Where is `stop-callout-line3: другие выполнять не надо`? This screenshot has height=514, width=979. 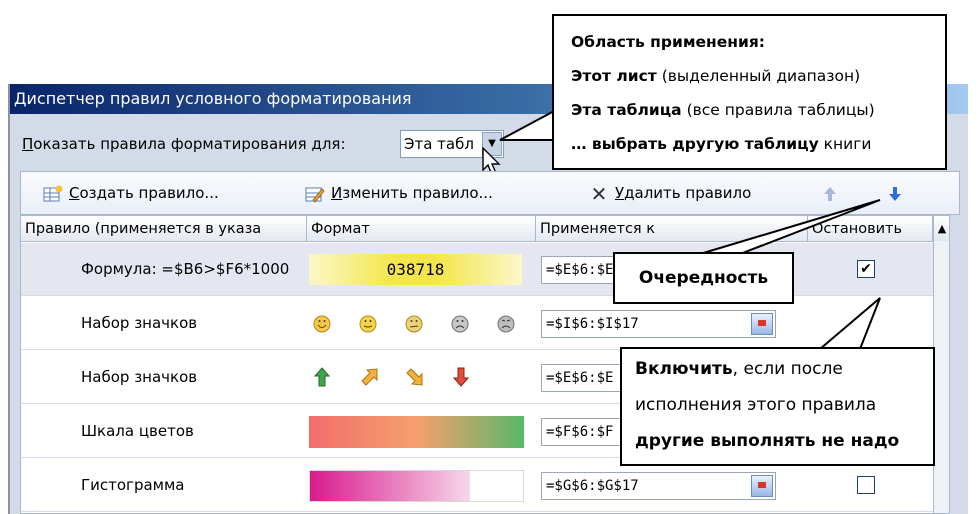
stop-callout-line3: другие выполнять не надо is located at coordinates (767, 441).